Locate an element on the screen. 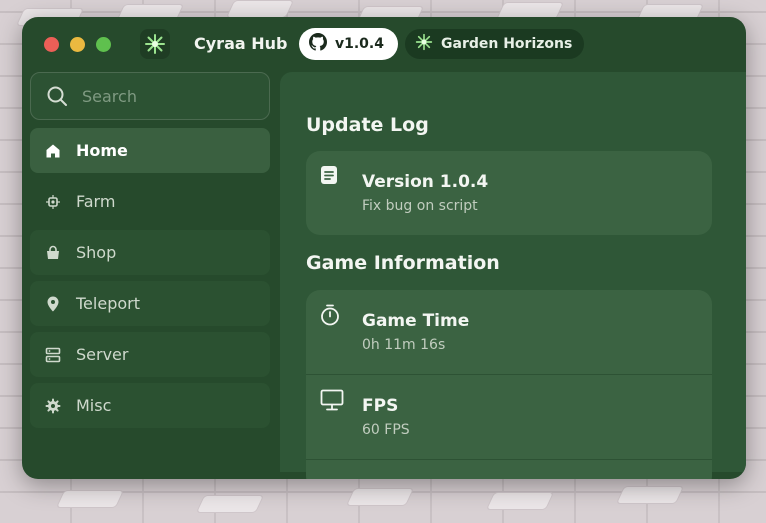 This screenshot has width=766, height=523. row-divider is located at coordinates (509, 459).